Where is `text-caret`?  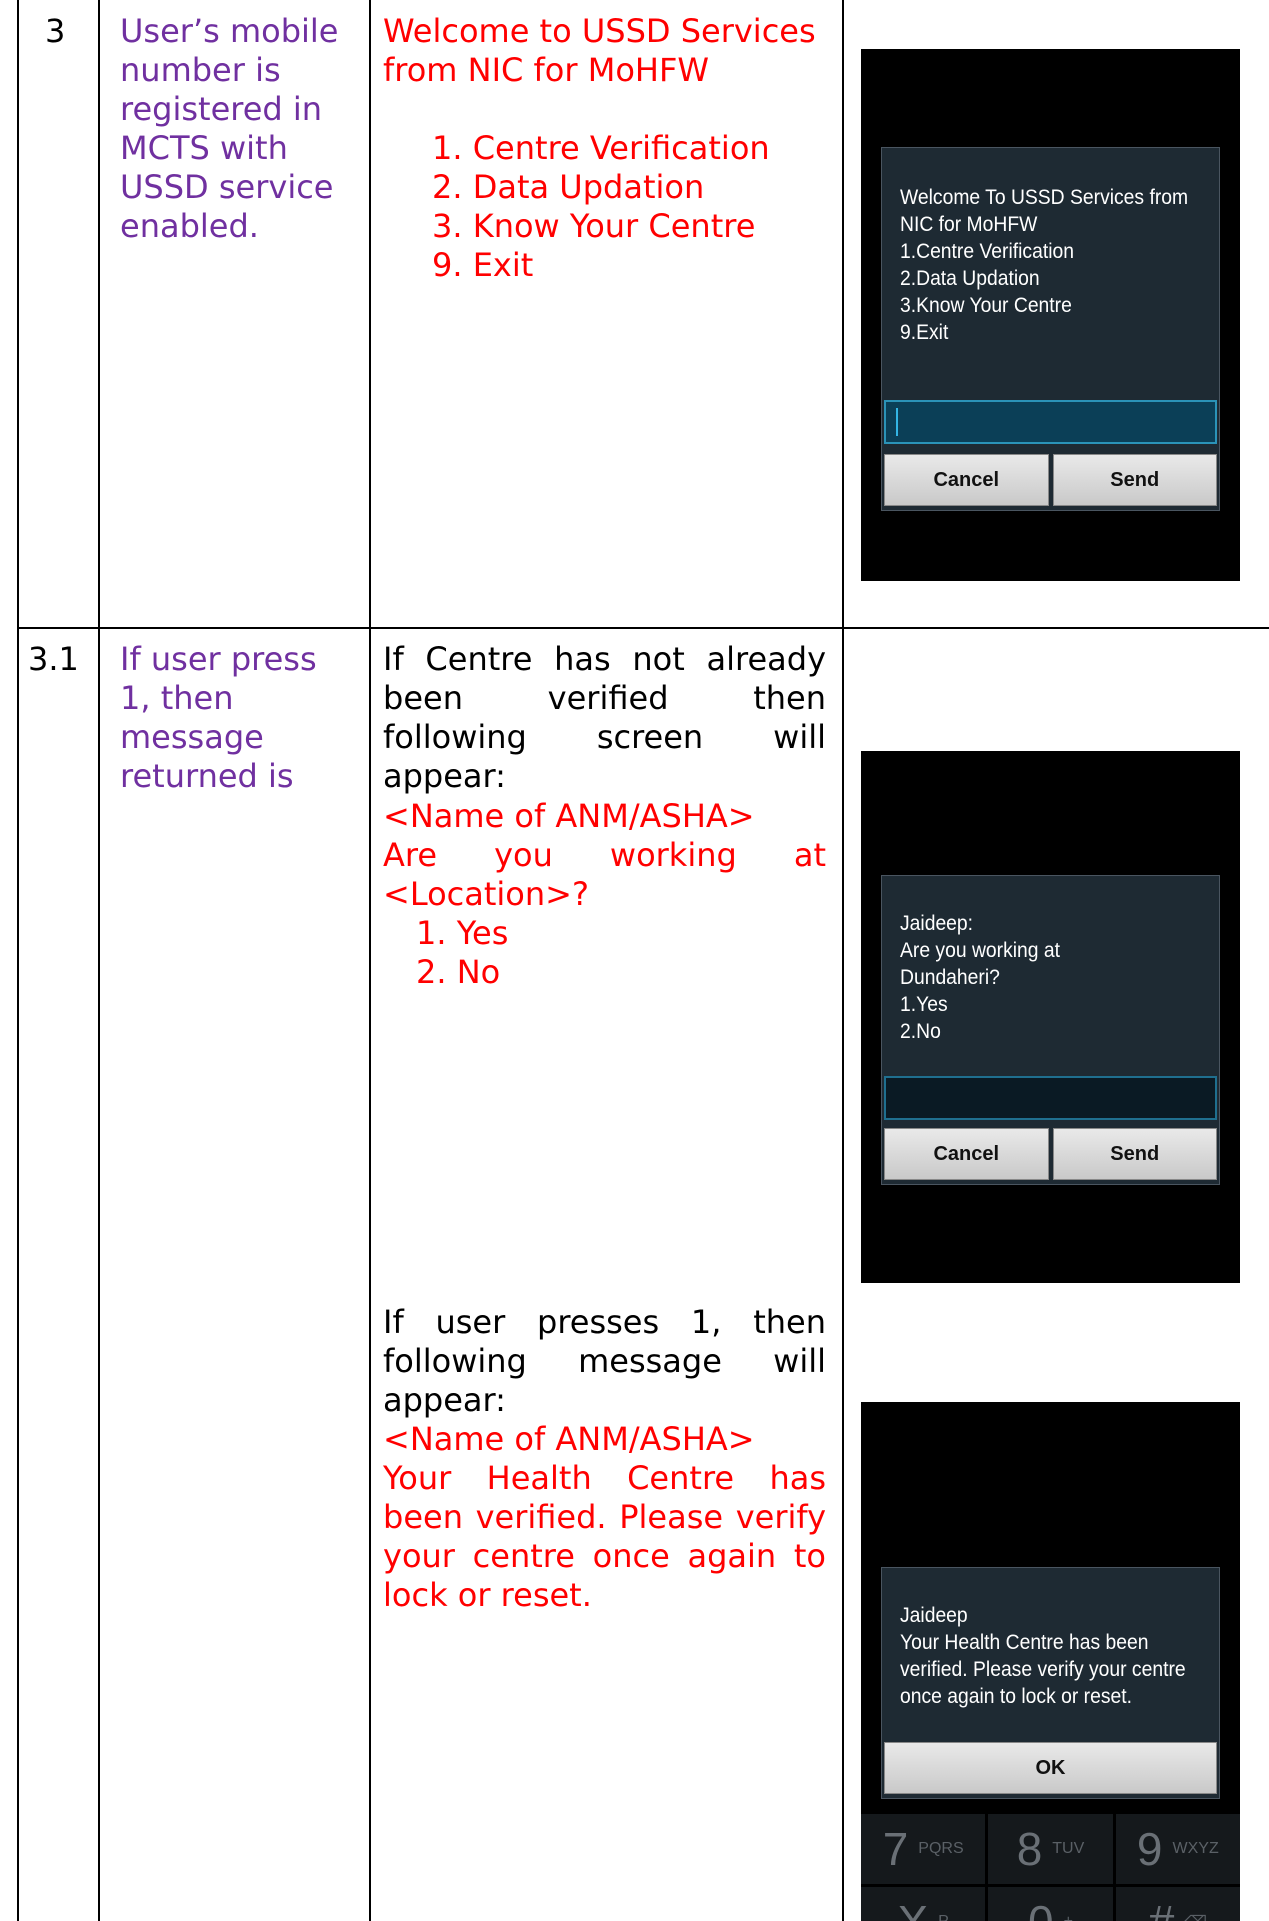
text-caret is located at coordinates (897, 422).